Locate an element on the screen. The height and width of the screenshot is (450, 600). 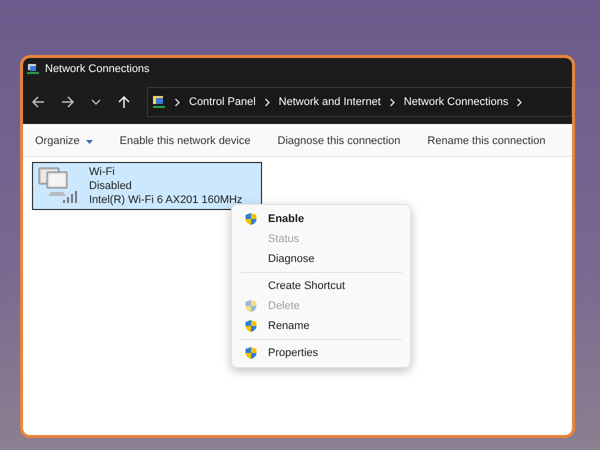
connection-status: Disabled is located at coordinates (111, 186).